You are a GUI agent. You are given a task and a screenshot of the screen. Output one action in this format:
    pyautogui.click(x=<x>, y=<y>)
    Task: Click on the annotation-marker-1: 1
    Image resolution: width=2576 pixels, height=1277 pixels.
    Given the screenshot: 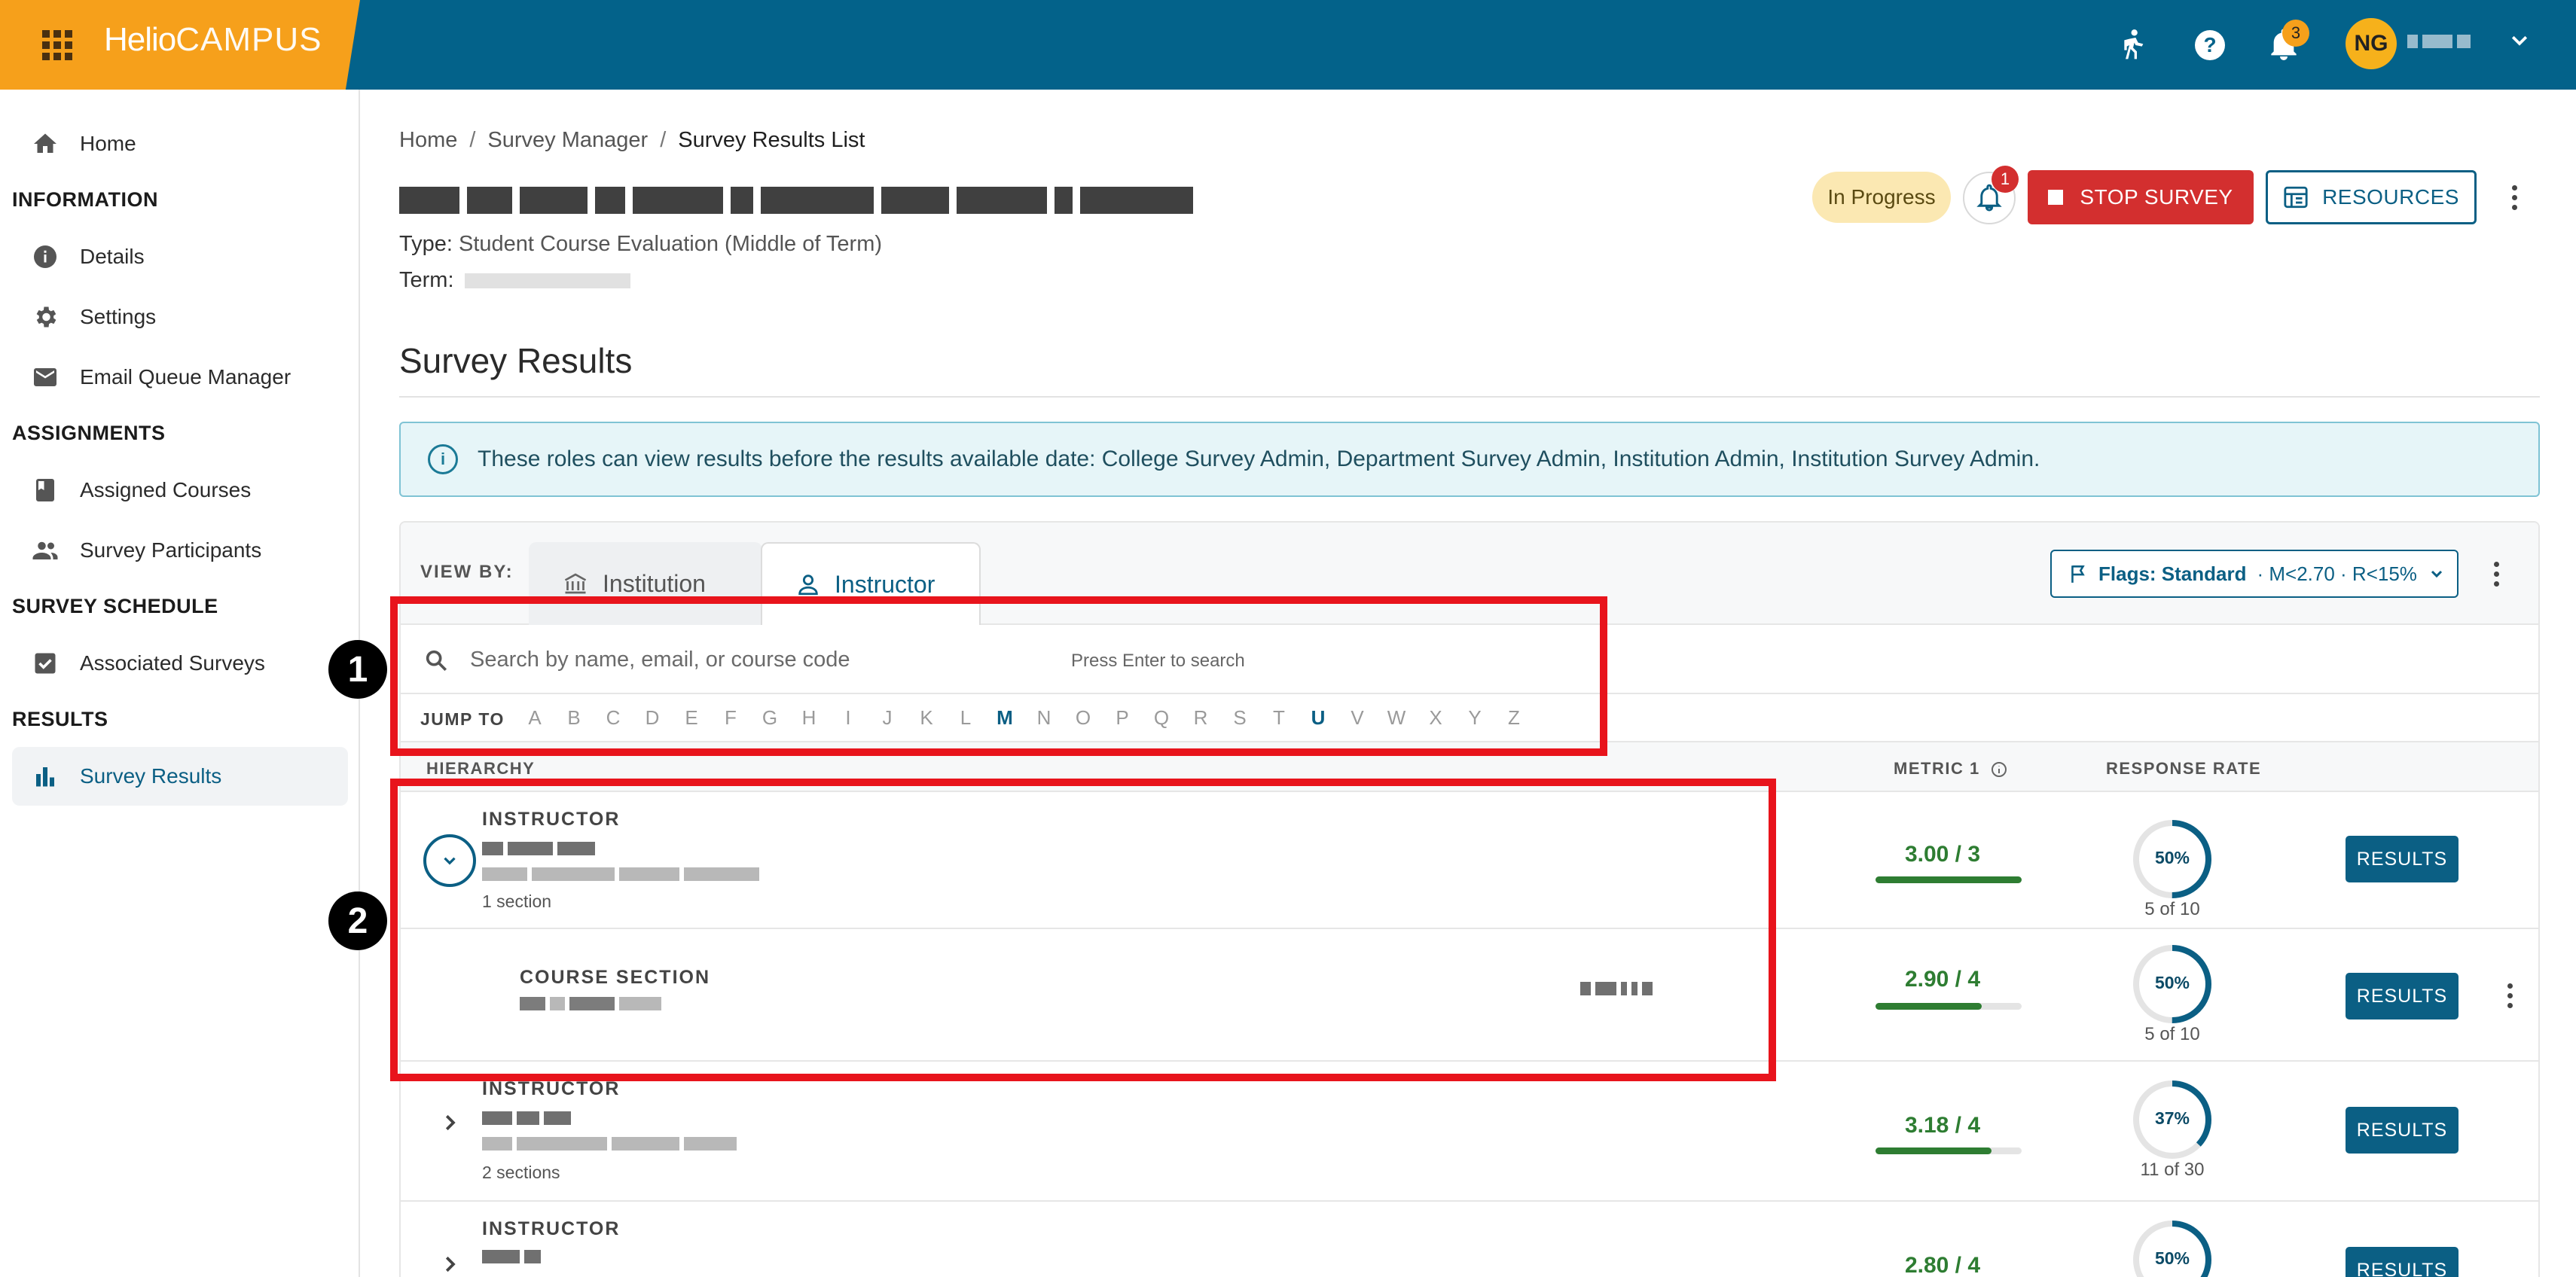 What is the action you would take?
    pyautogui.click(x=358, y=669)
    